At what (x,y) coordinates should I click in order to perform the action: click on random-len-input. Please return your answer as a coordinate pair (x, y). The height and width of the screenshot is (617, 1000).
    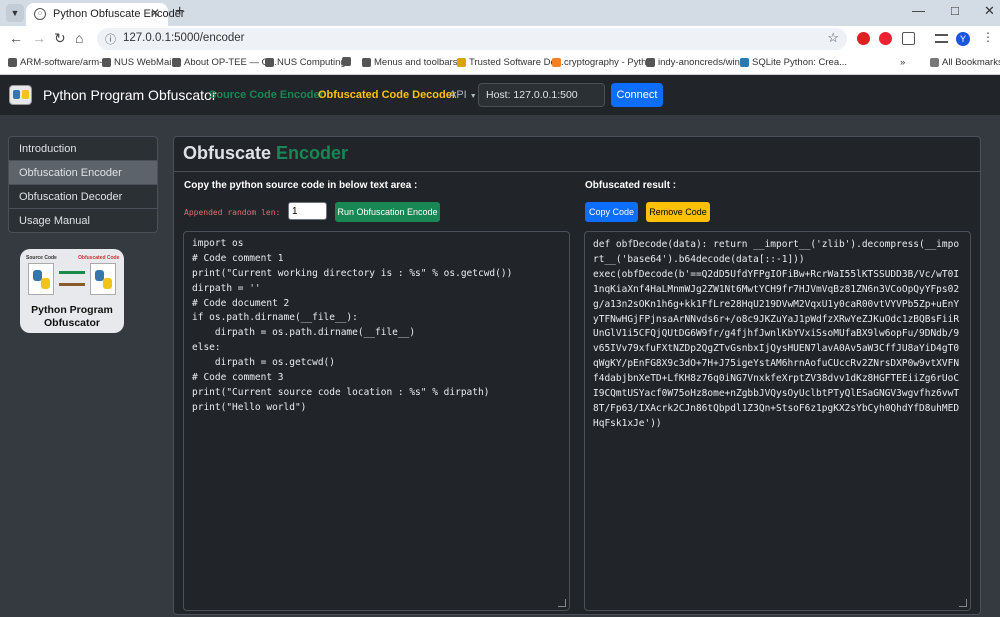
    Looking at the image, I should click on (307, 211).